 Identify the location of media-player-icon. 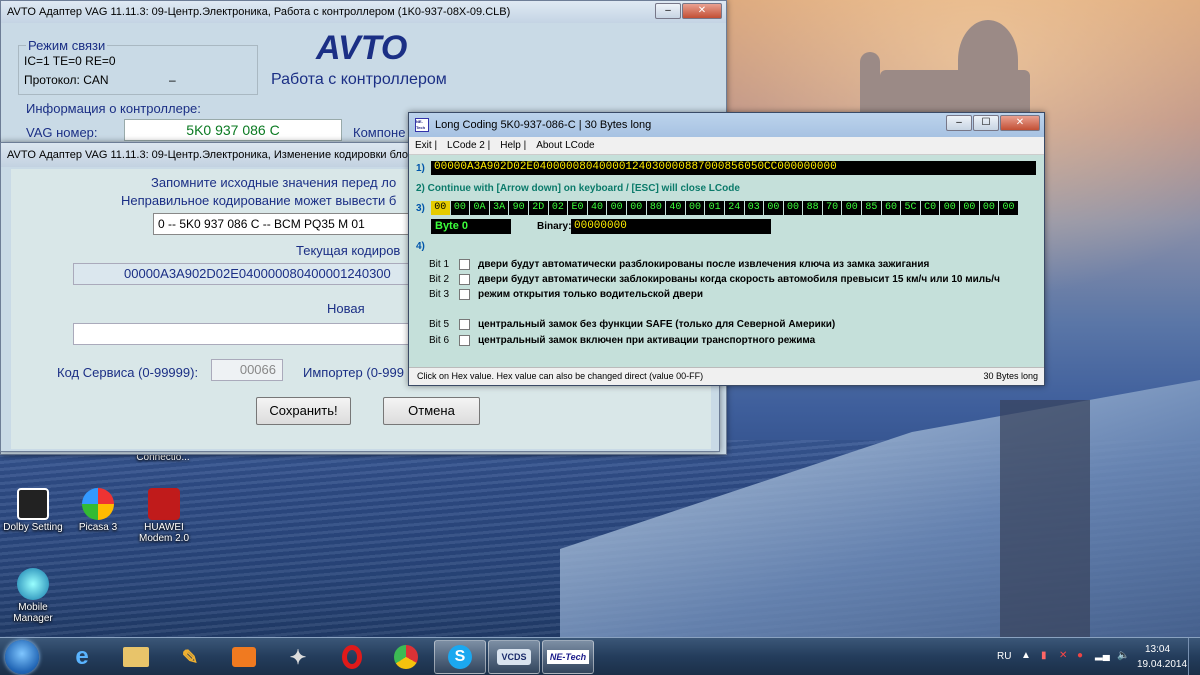
(244, 657).